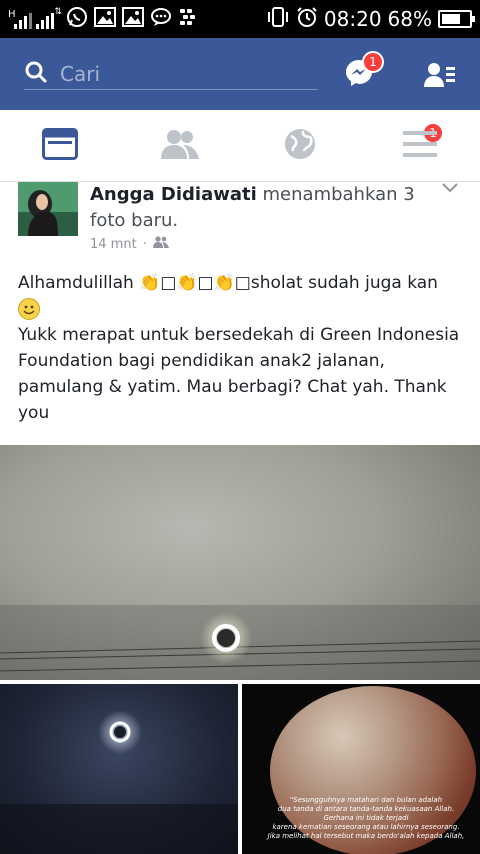 The height and width of the screenshot is (854, 480). Describe the element at coordinates (113, 244) in the screenshot. I see `post-time: 14 mnt` at that location.